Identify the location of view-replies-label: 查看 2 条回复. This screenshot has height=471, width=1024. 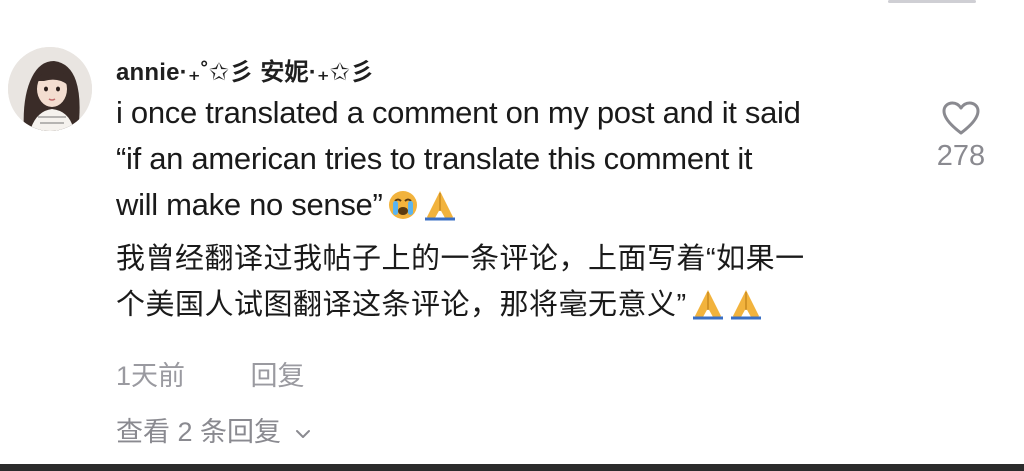
(198, 432).